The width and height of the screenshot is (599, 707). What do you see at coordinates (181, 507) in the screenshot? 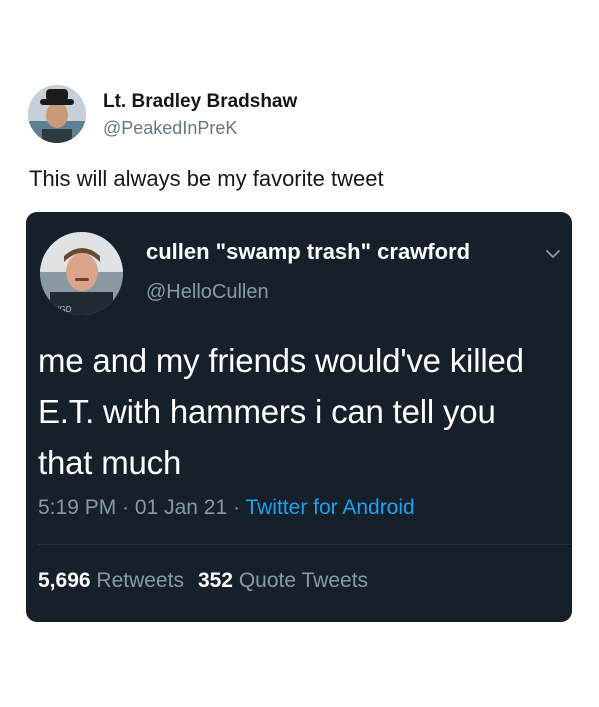
I see `tweet-date: 01 Jan 21` at bounding box center [181, 507].